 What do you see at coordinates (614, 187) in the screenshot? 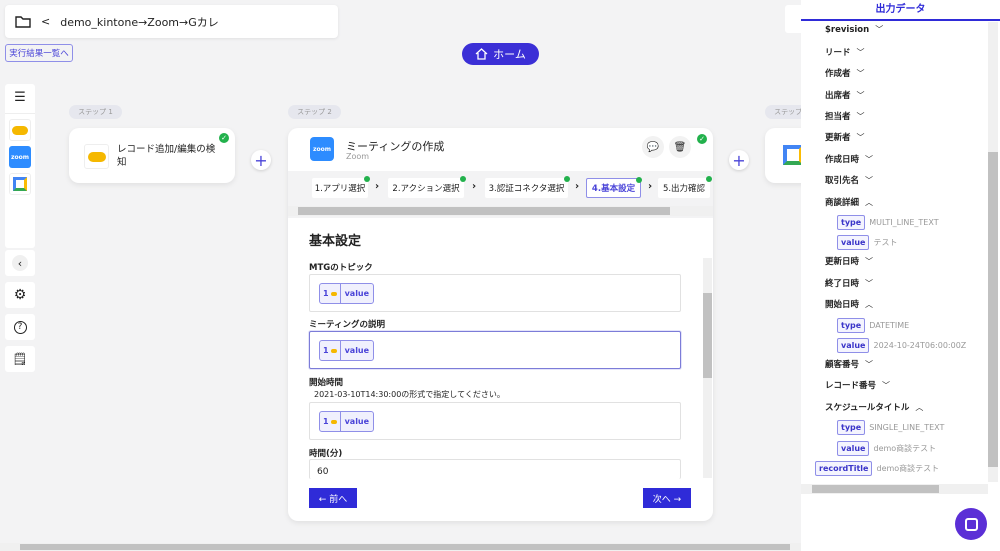
I see `tab-basic-settings: 4.基本設定` at bounding box center [614, 187].